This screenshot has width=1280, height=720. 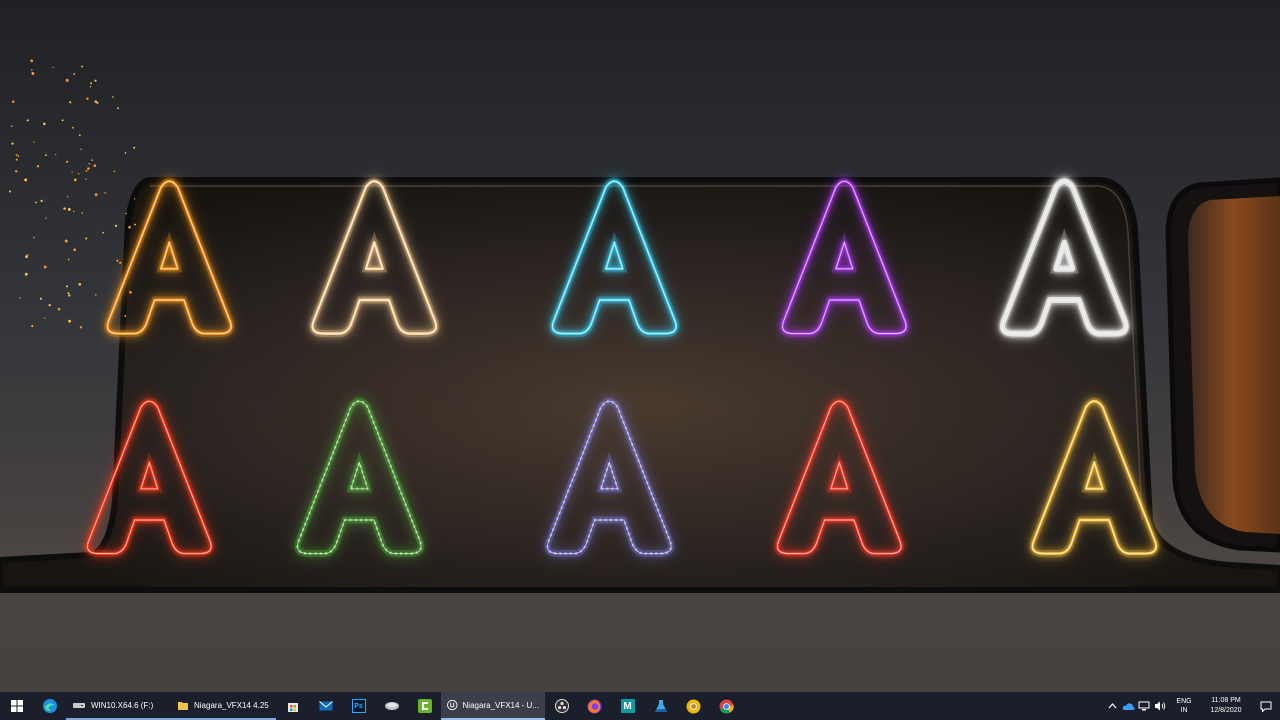 What do you see at coordinates (1226, 710) in the screenshot?
I see `clock-date: 12/8/2020` at bounding box center [1226, 710].